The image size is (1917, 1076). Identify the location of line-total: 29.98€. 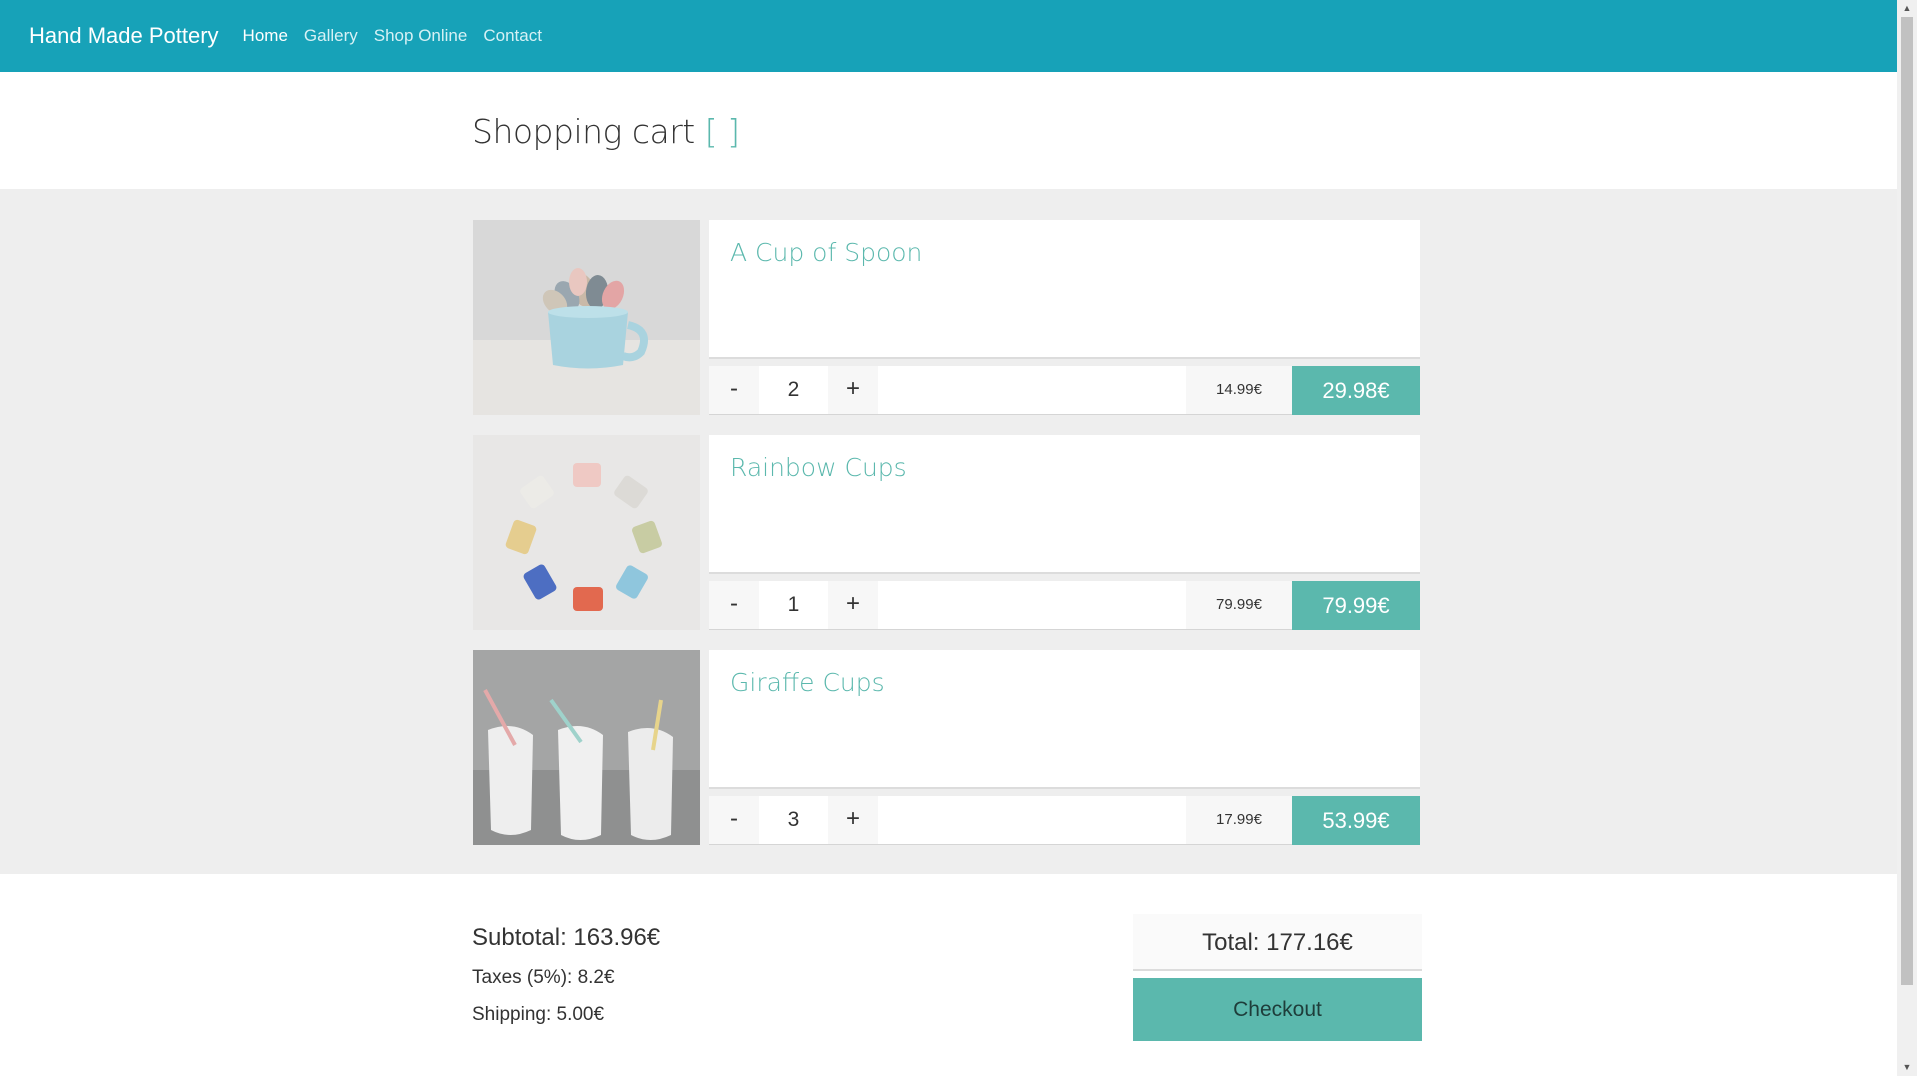
(1356, 390).